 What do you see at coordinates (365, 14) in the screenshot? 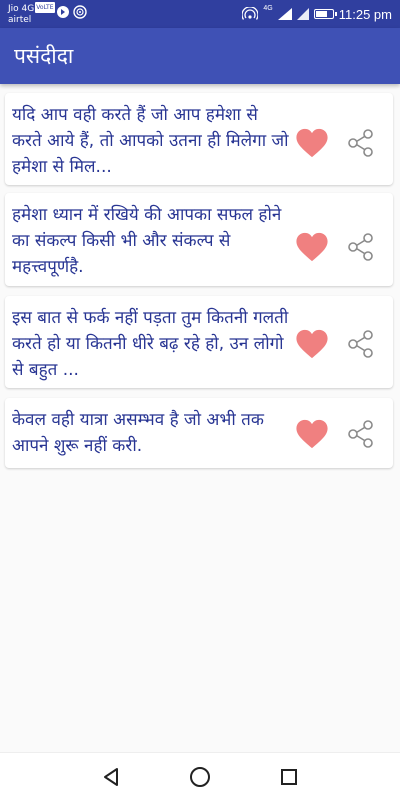
I see `status-time: 11:25 pm` at bounding box center [365, 14].